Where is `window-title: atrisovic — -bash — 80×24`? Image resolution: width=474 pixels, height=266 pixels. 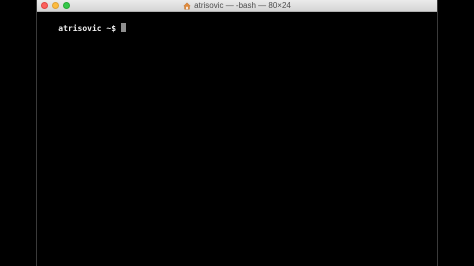 window-title: atrisovic — -bash — 80×24 is located at coordinates (242, 5).